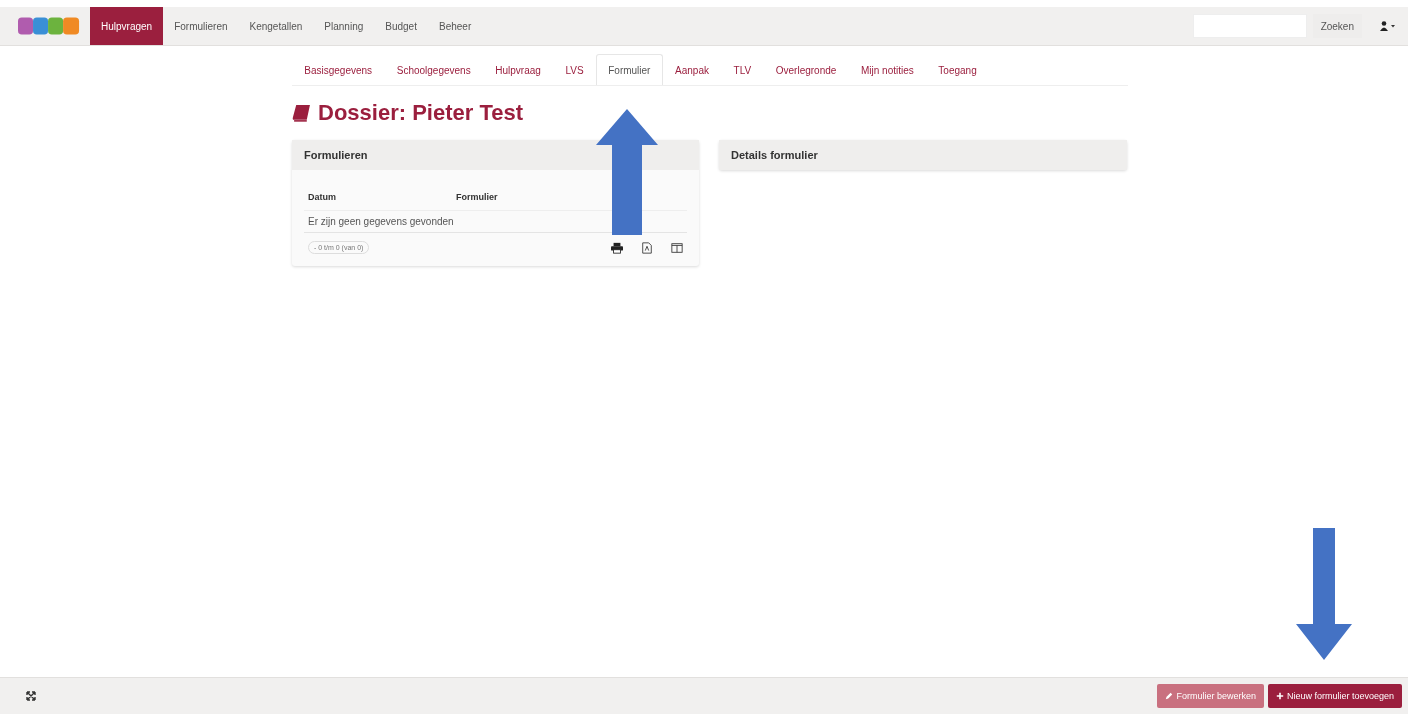  I want to click on plus-icon, so click(1279, 696).